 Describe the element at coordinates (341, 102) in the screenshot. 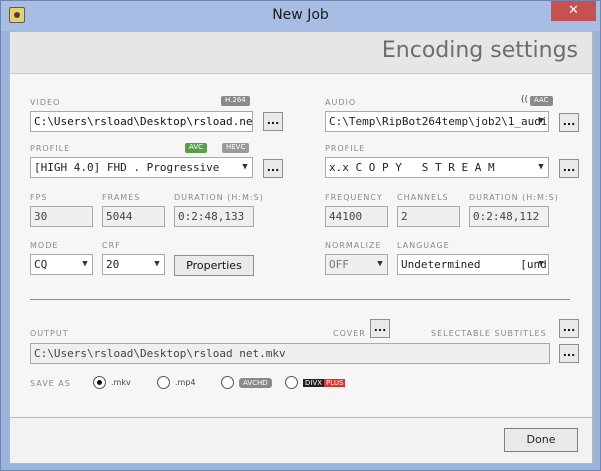

I see `audio-label: AUDIO` at that location.